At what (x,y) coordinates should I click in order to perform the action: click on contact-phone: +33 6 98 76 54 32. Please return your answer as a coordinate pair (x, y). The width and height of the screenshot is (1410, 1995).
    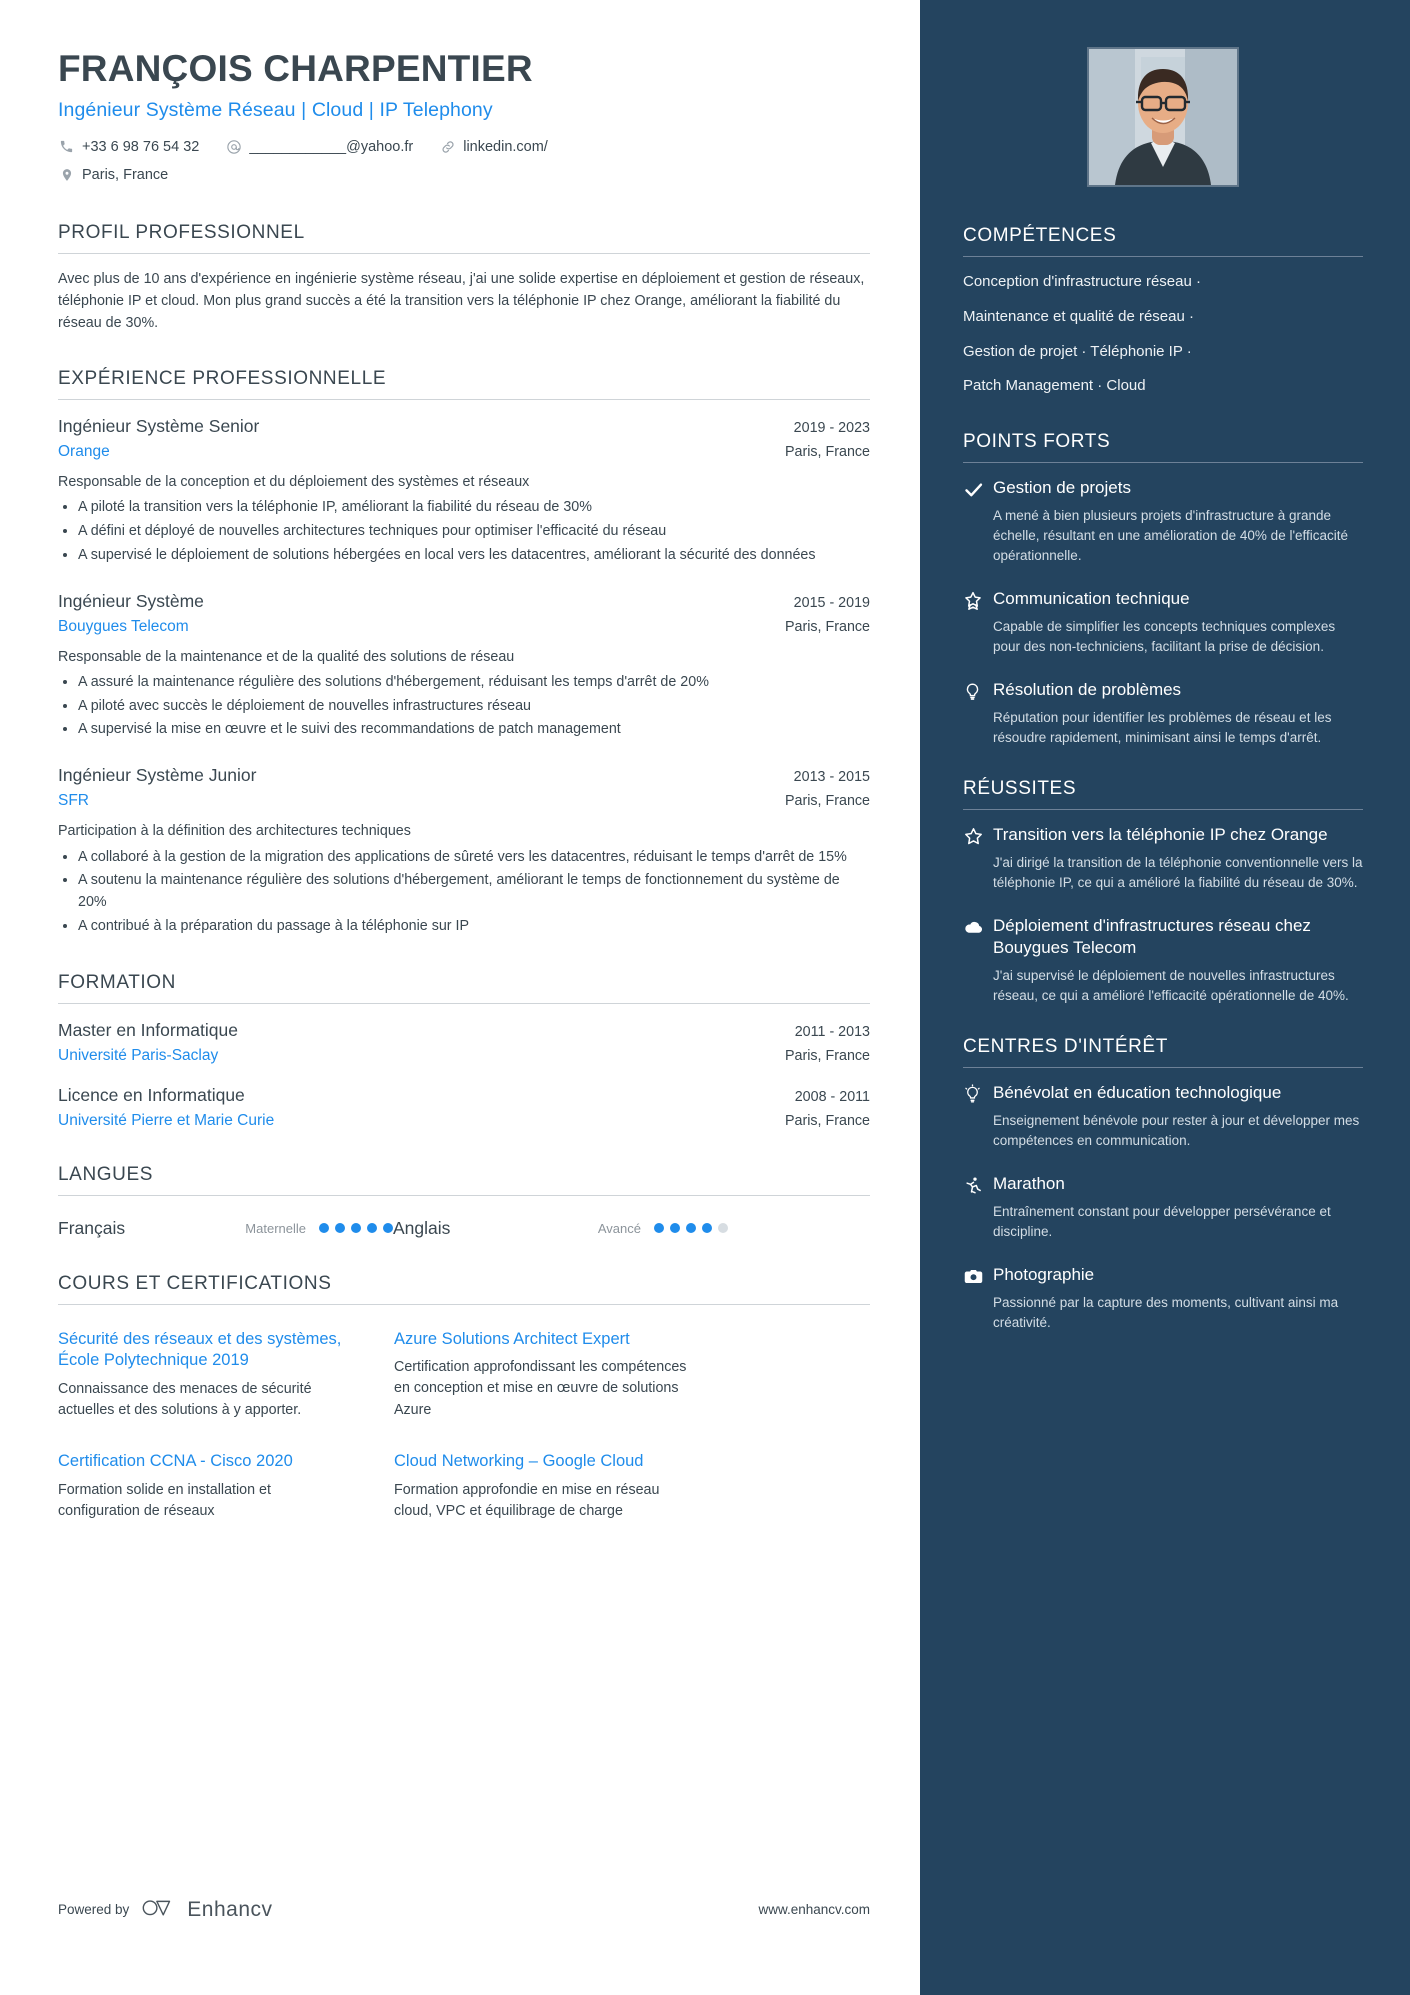
    Looking at the image, I should click on (128, 147).